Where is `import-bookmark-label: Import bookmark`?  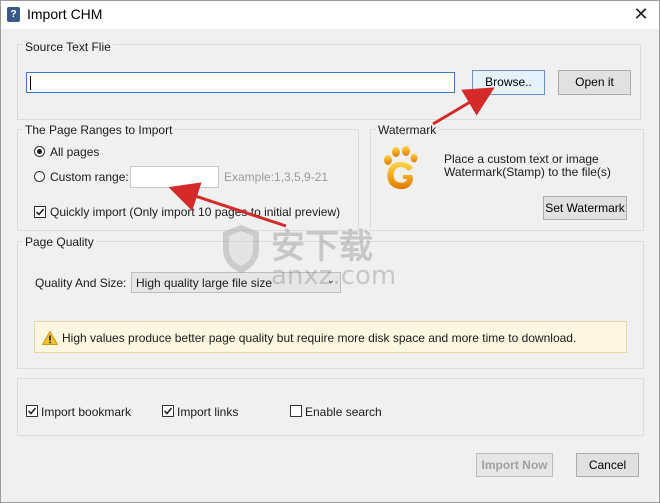
import-bookmark-label: Import bookmark is located at coordinates (86, 412).